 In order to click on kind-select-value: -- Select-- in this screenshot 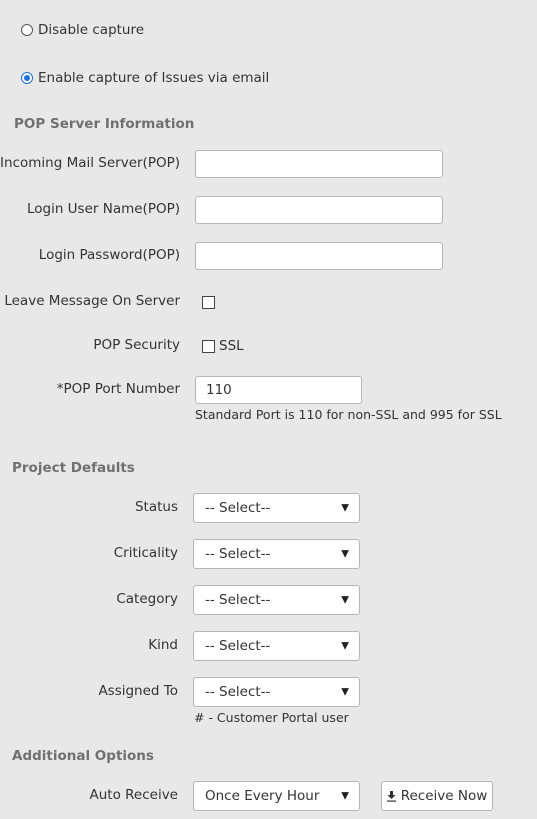, I will do `click(238, 646)`.